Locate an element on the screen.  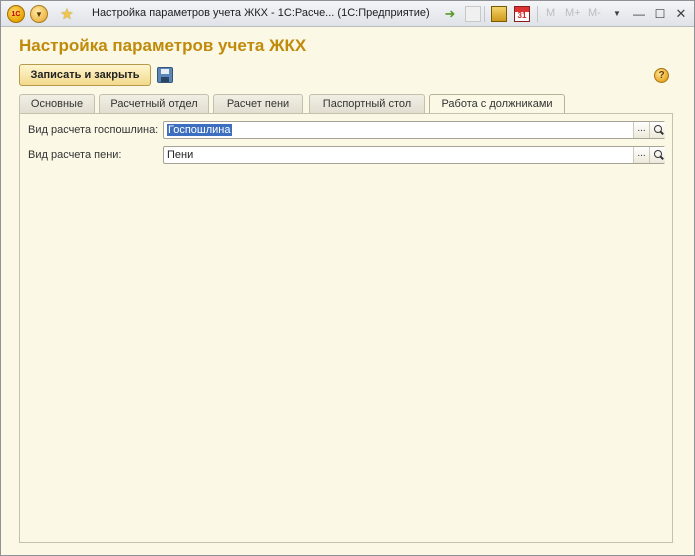
gosposhlina-value: Госпошлина is located at coordinates (199, 130).